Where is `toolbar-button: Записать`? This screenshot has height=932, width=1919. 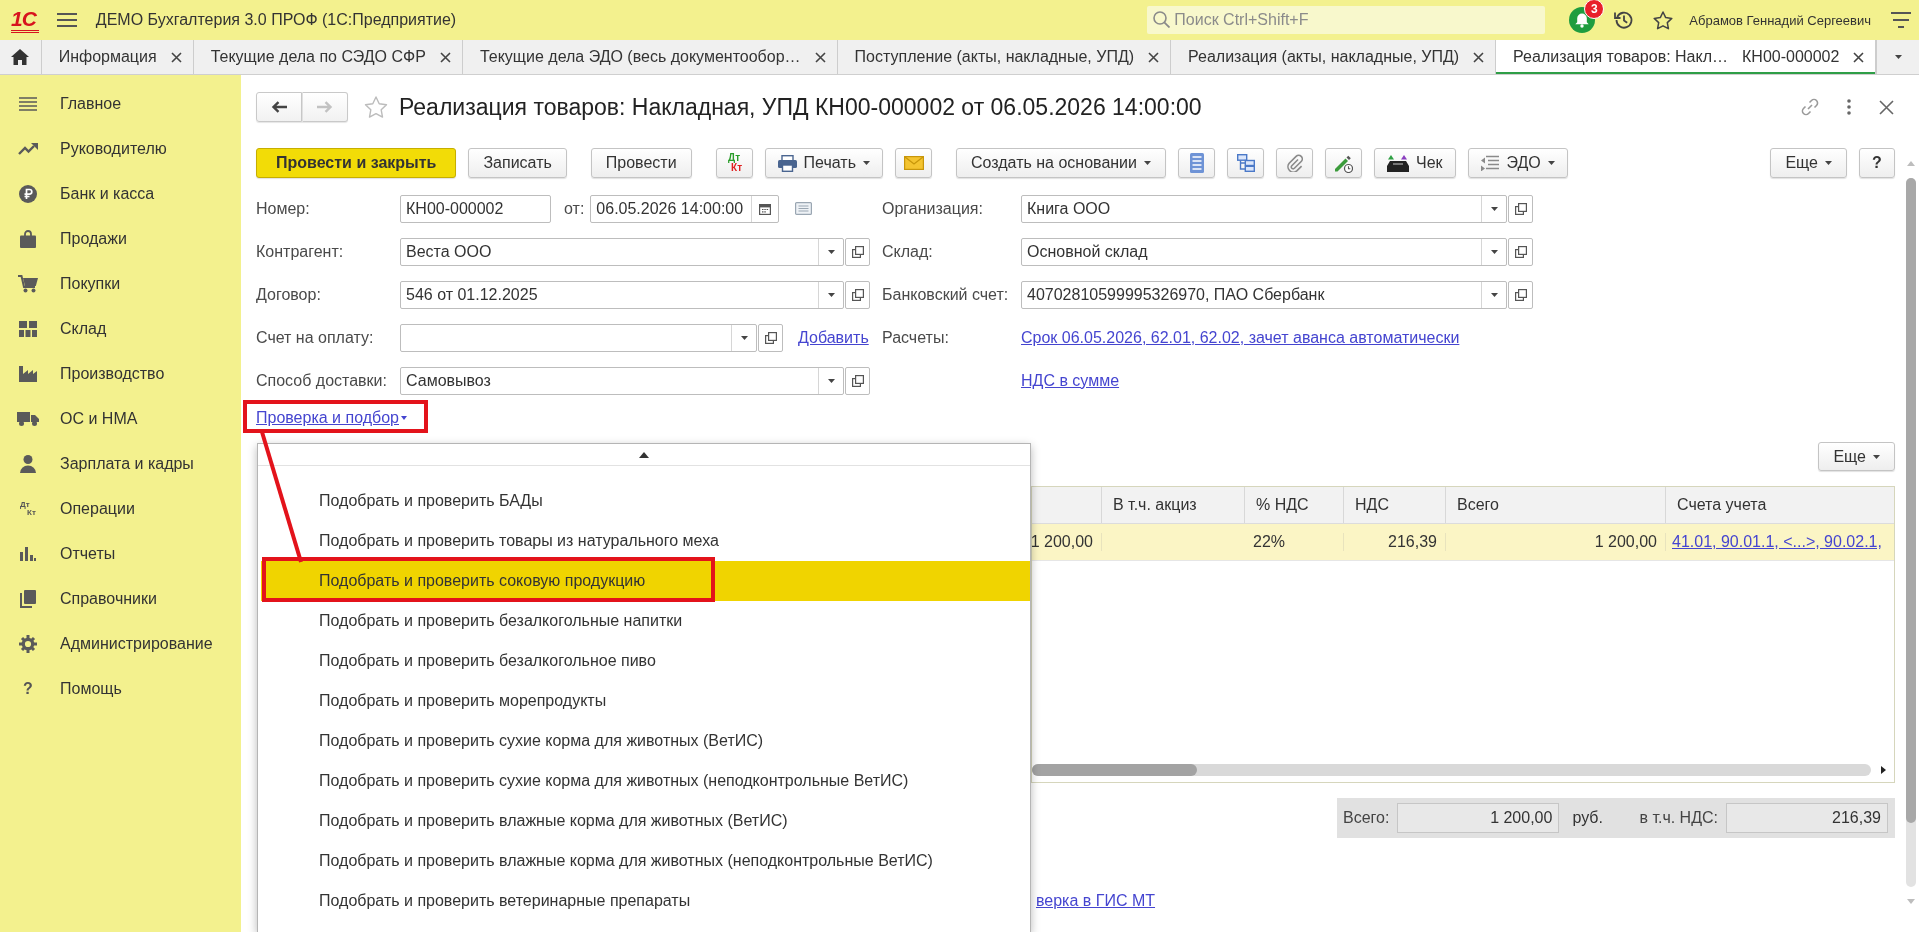
toolbar-button: Записать is located at coordinates (517, 163).